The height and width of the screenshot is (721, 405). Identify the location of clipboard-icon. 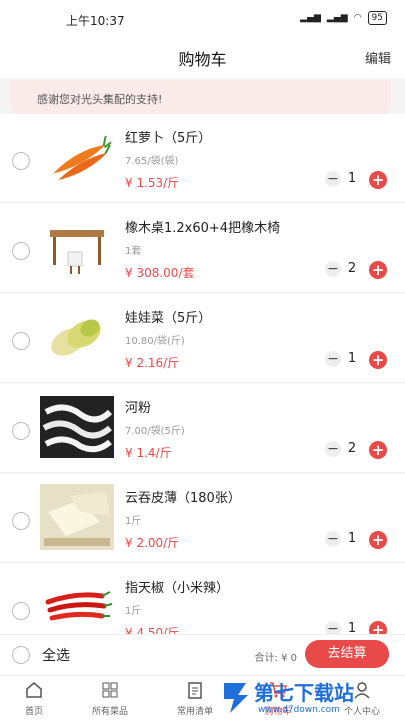
(195, 690).